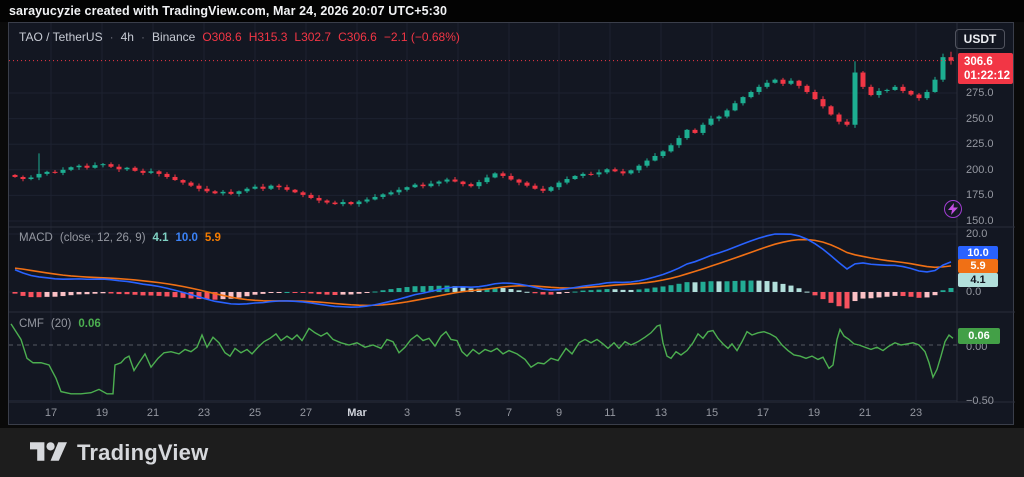 This screenshot has width=1024, height=477. I want to click on price-tick: 225.0, so click(980, 144).